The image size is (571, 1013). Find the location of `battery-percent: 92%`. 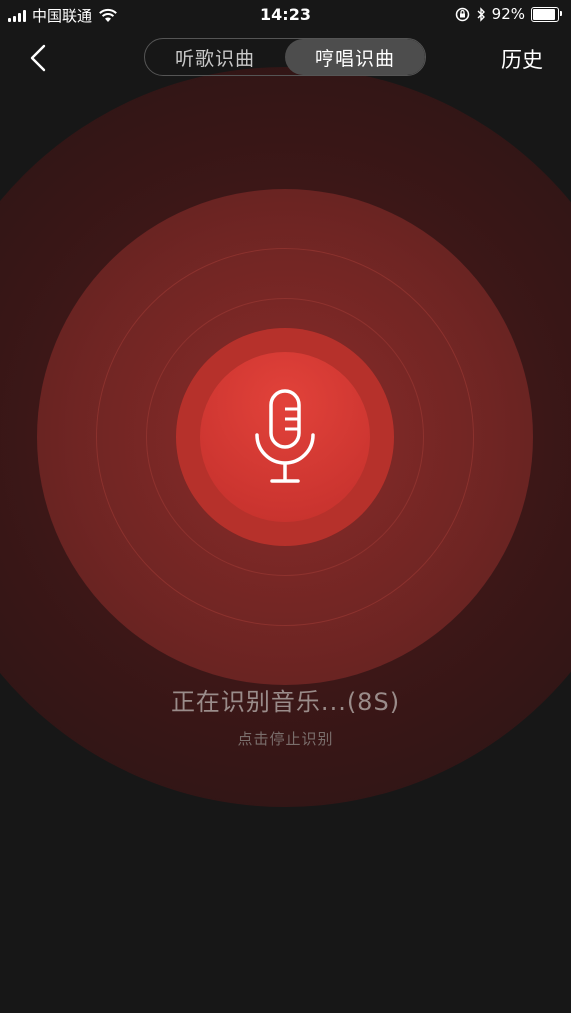

battery-percent: 92% is located at coordinates (508, 14).